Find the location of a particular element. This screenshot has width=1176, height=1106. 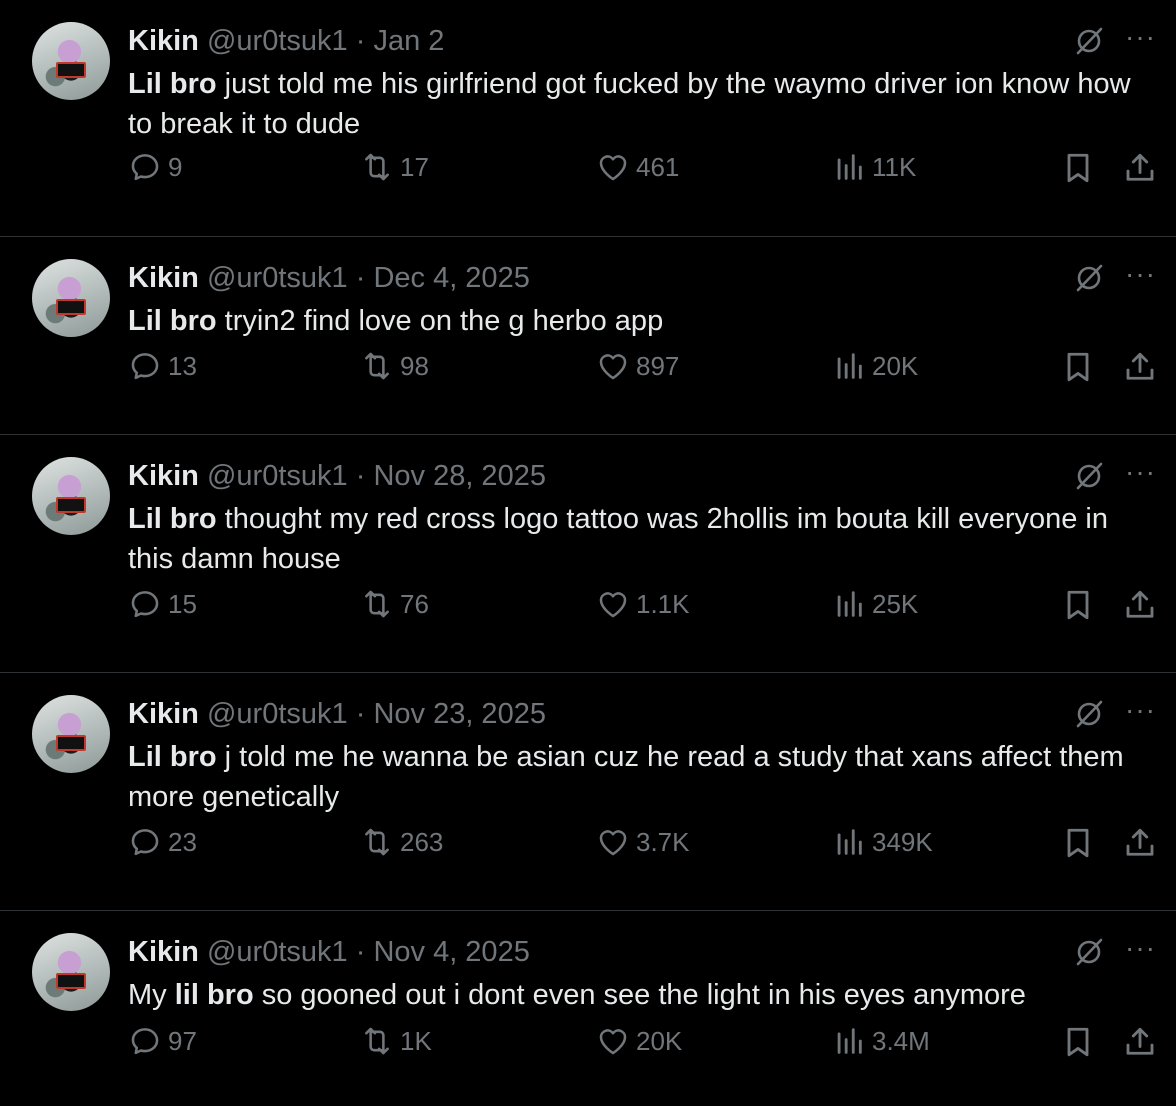

tweet-header: Kikin @ur0tsuk1 · Nov 4, 2025 is located at coordinates (642, 952).